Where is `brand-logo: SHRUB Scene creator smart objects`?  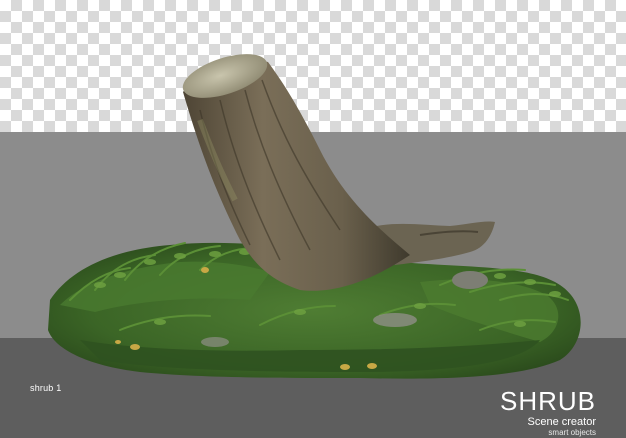 brand-logo: SHRUB Scene creator smart objects is located at coordinates (548, 412).